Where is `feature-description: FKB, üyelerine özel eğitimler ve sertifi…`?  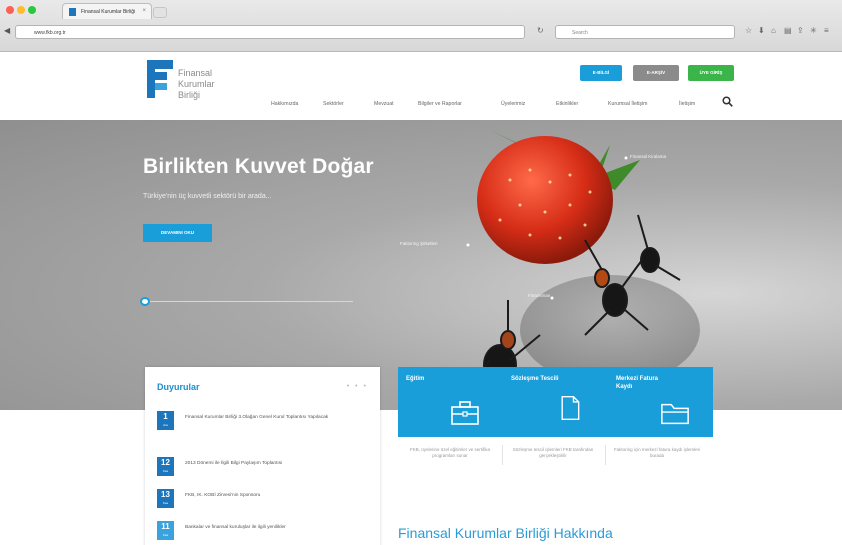 feature-description: FKB, üyelerine özel eğitimler ve sertifi… is located at coordinates (450, 452).